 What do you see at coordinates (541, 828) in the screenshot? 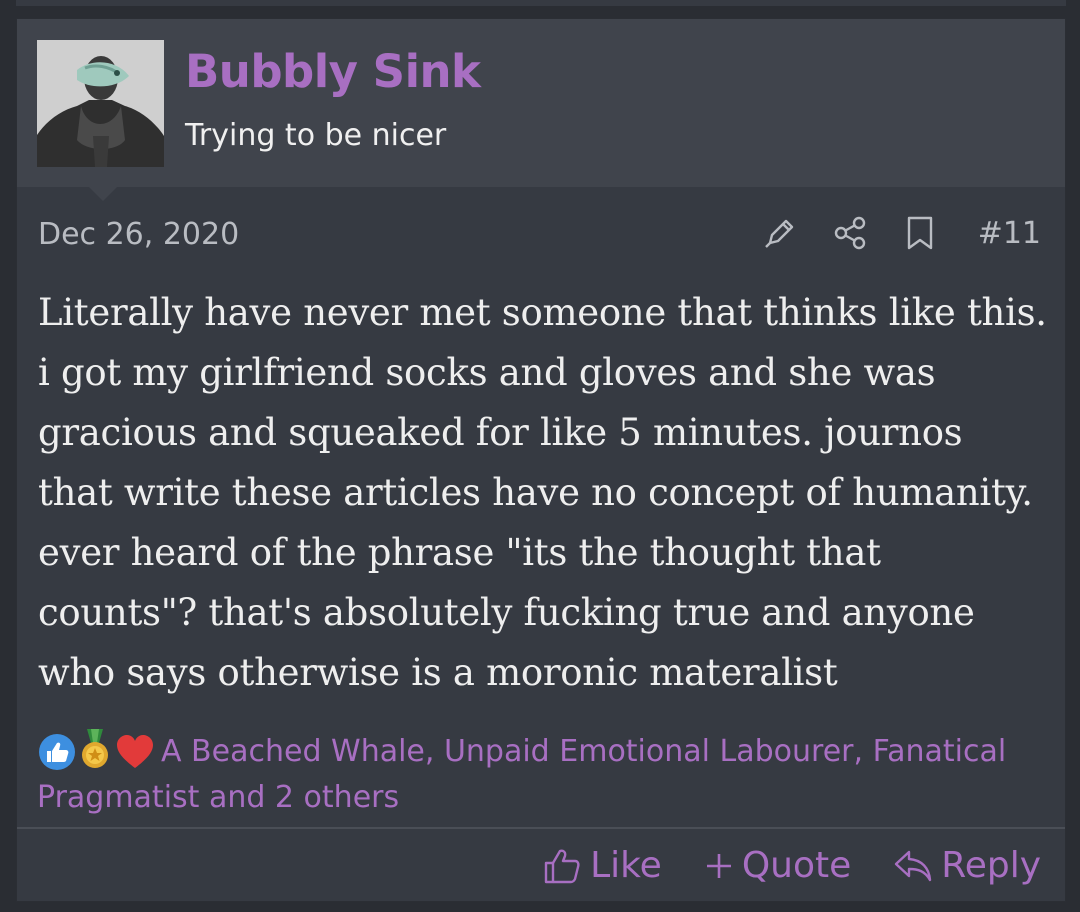
I see `divider` at bounding box center [541, 828].